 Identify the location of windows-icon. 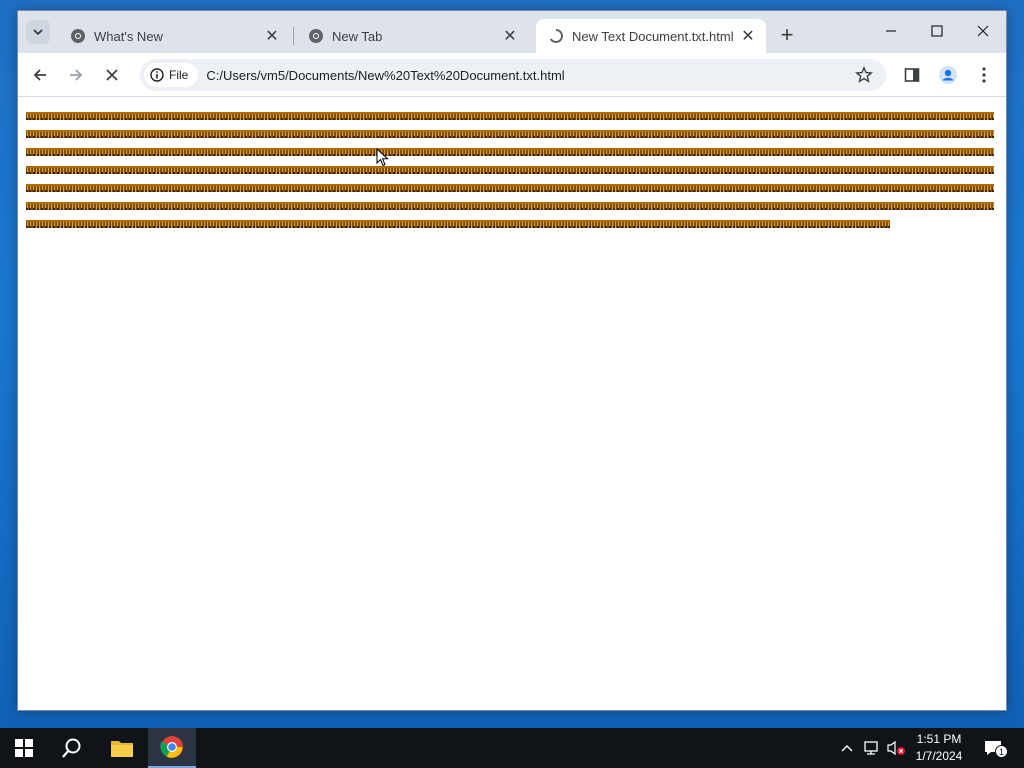
(24, 748).